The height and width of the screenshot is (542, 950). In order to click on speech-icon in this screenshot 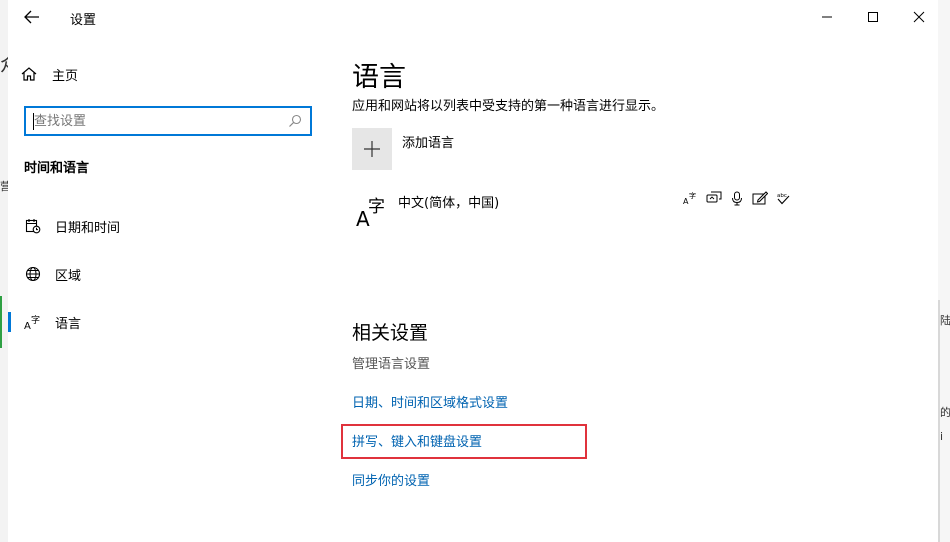, I will do `click(714, 198)`.